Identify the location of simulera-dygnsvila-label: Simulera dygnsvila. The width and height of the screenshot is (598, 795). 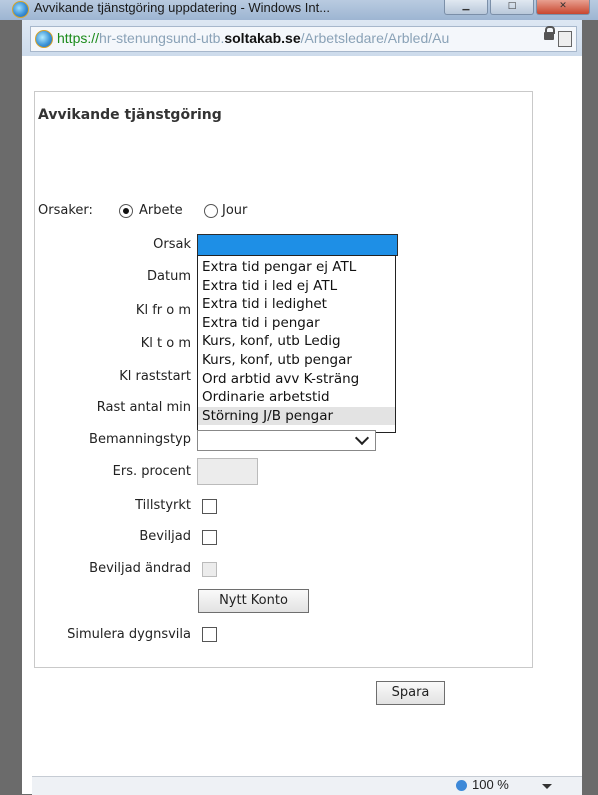
(129, 634).